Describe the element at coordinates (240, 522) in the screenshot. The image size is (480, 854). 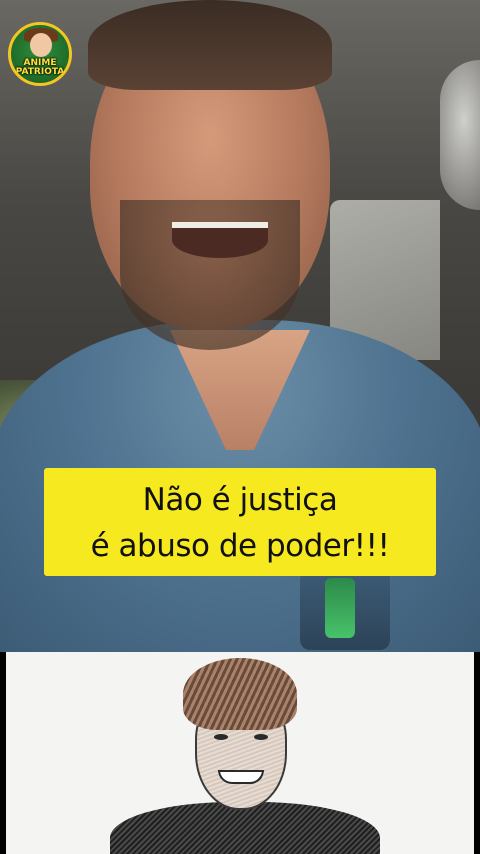
I see `caption-box: Não é justiça é abuso de poder!!!` at that location.